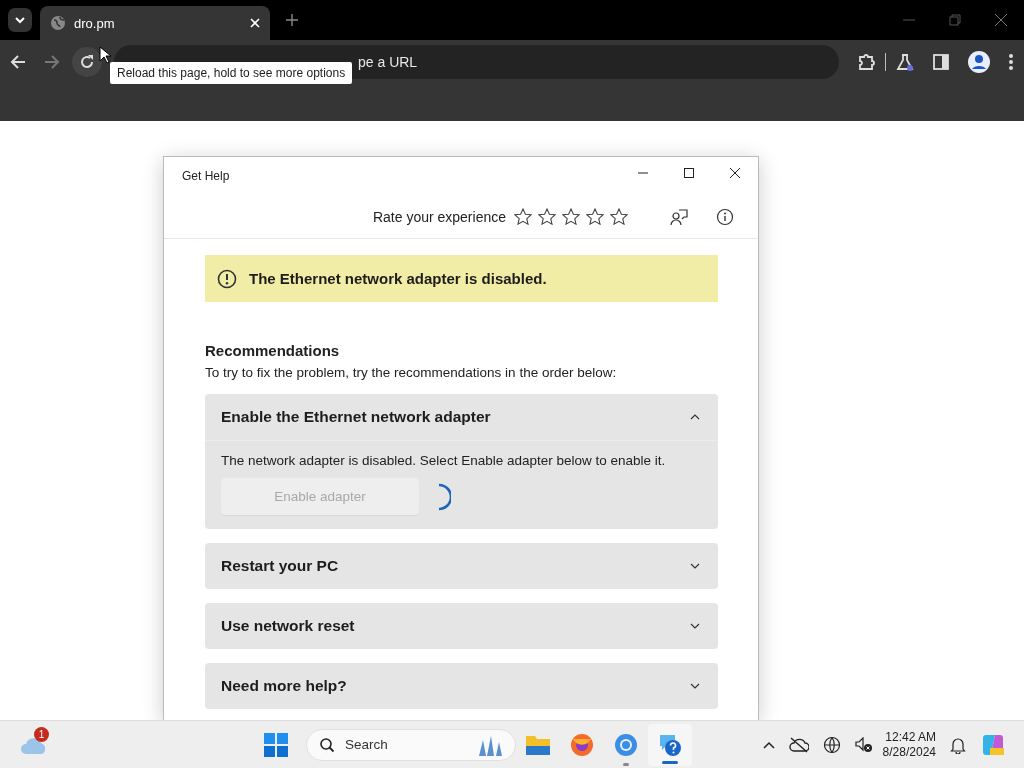 The width and height of the screenshot is (1024, 768). What do you see at coordinates (461, 417) in the screenshot?
I see `accordion-header: Enable the Ethernet network adapter` at bounding box center [461, 417].